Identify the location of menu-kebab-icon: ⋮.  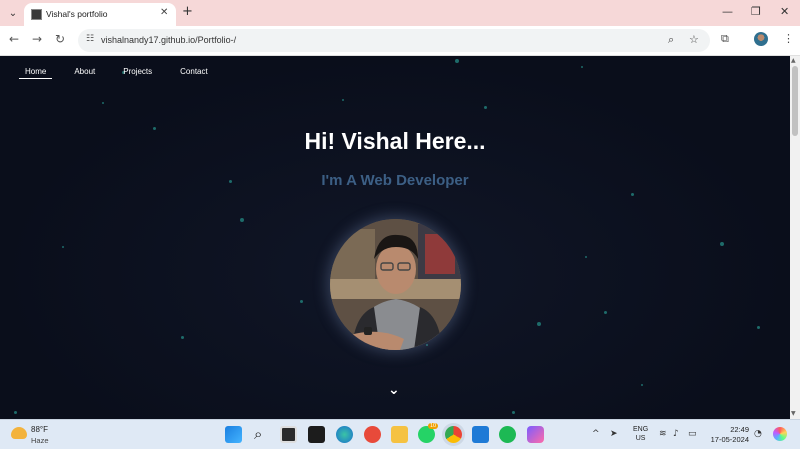
(788, 38).